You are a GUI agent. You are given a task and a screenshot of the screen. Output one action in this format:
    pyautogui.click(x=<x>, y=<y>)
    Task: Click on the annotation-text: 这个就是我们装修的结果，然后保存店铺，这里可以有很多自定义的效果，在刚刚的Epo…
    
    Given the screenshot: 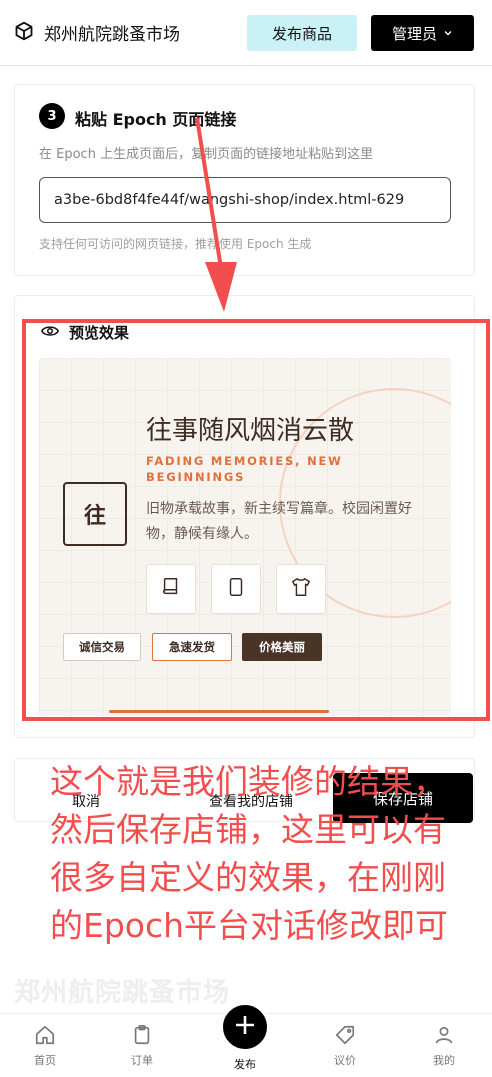 What is the action you would take?
    pyautogui.click(x=249, y=853)
    